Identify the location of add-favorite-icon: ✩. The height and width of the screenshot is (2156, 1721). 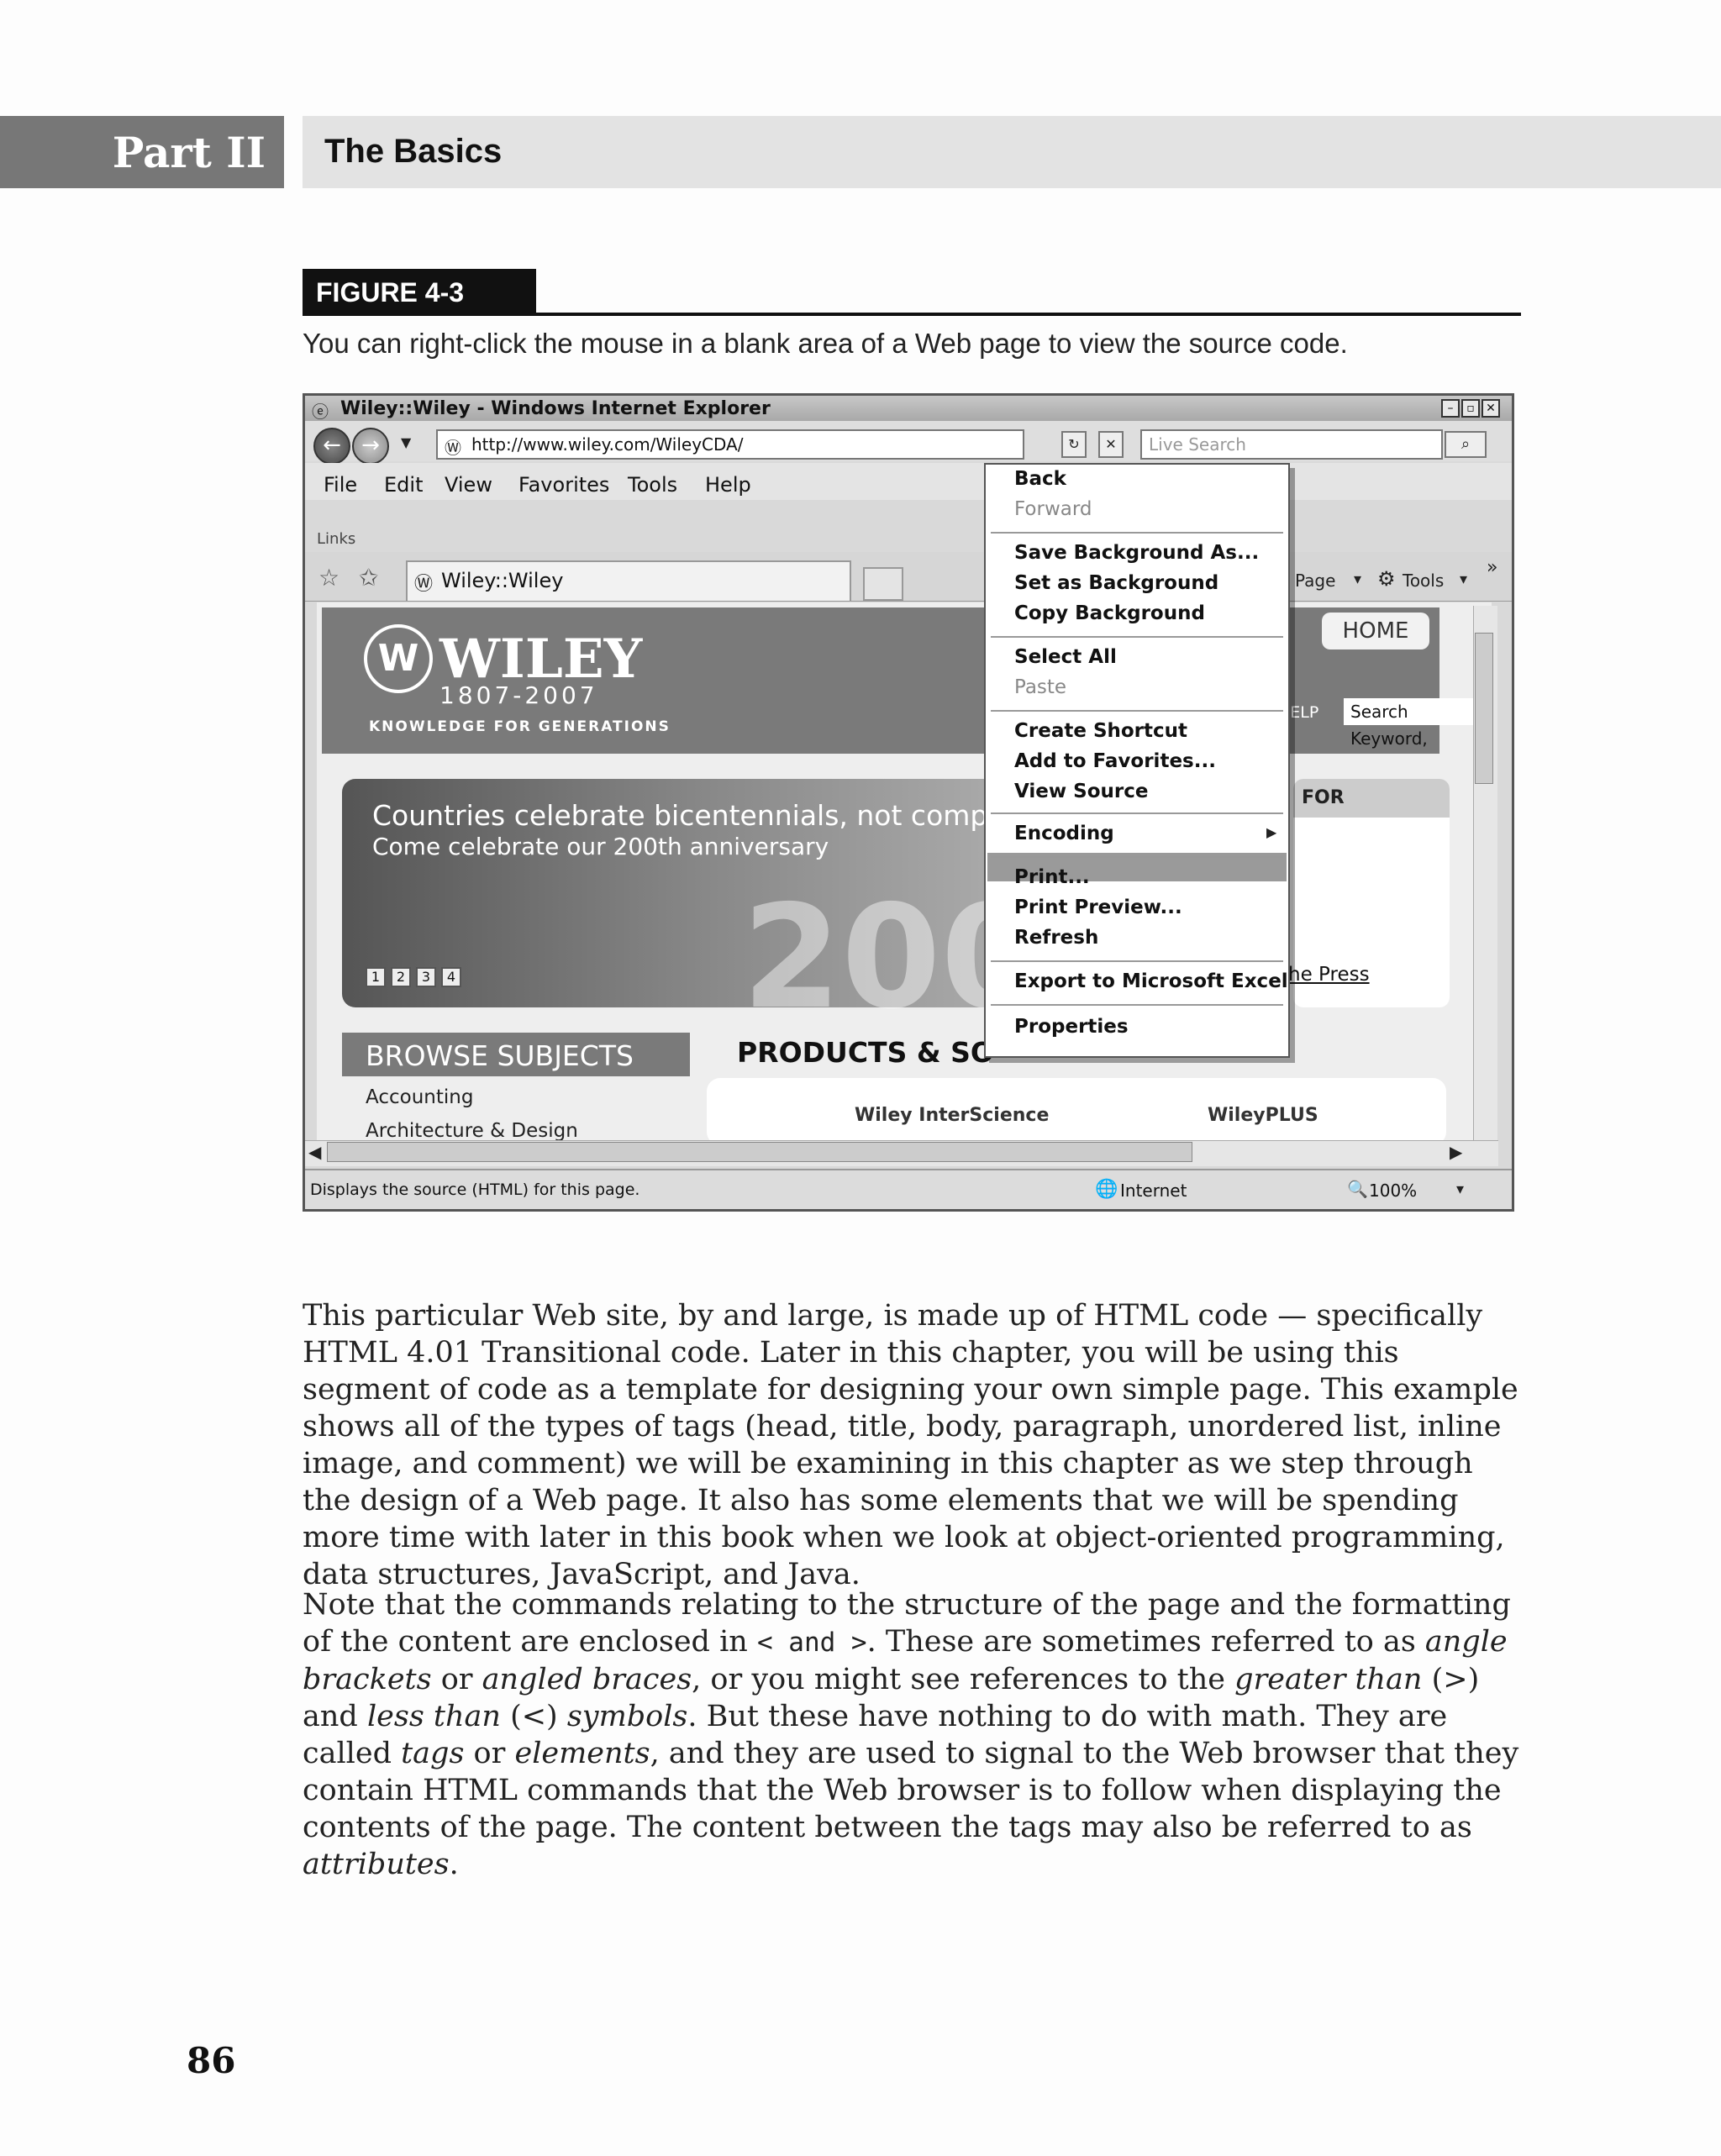
(368, 578).